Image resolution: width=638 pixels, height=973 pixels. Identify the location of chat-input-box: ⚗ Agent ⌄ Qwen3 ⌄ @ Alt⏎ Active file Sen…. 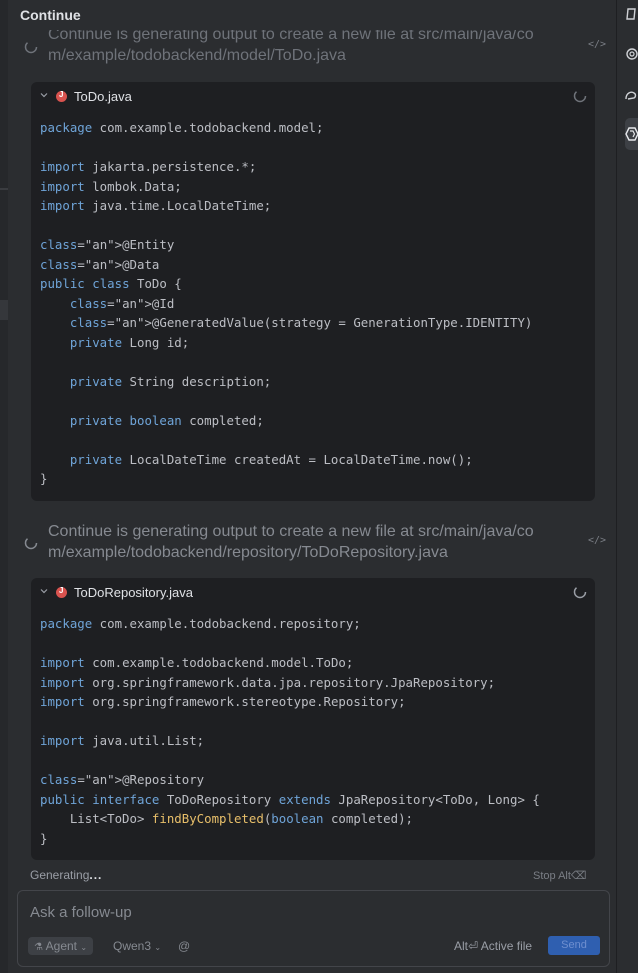
(313, 928).